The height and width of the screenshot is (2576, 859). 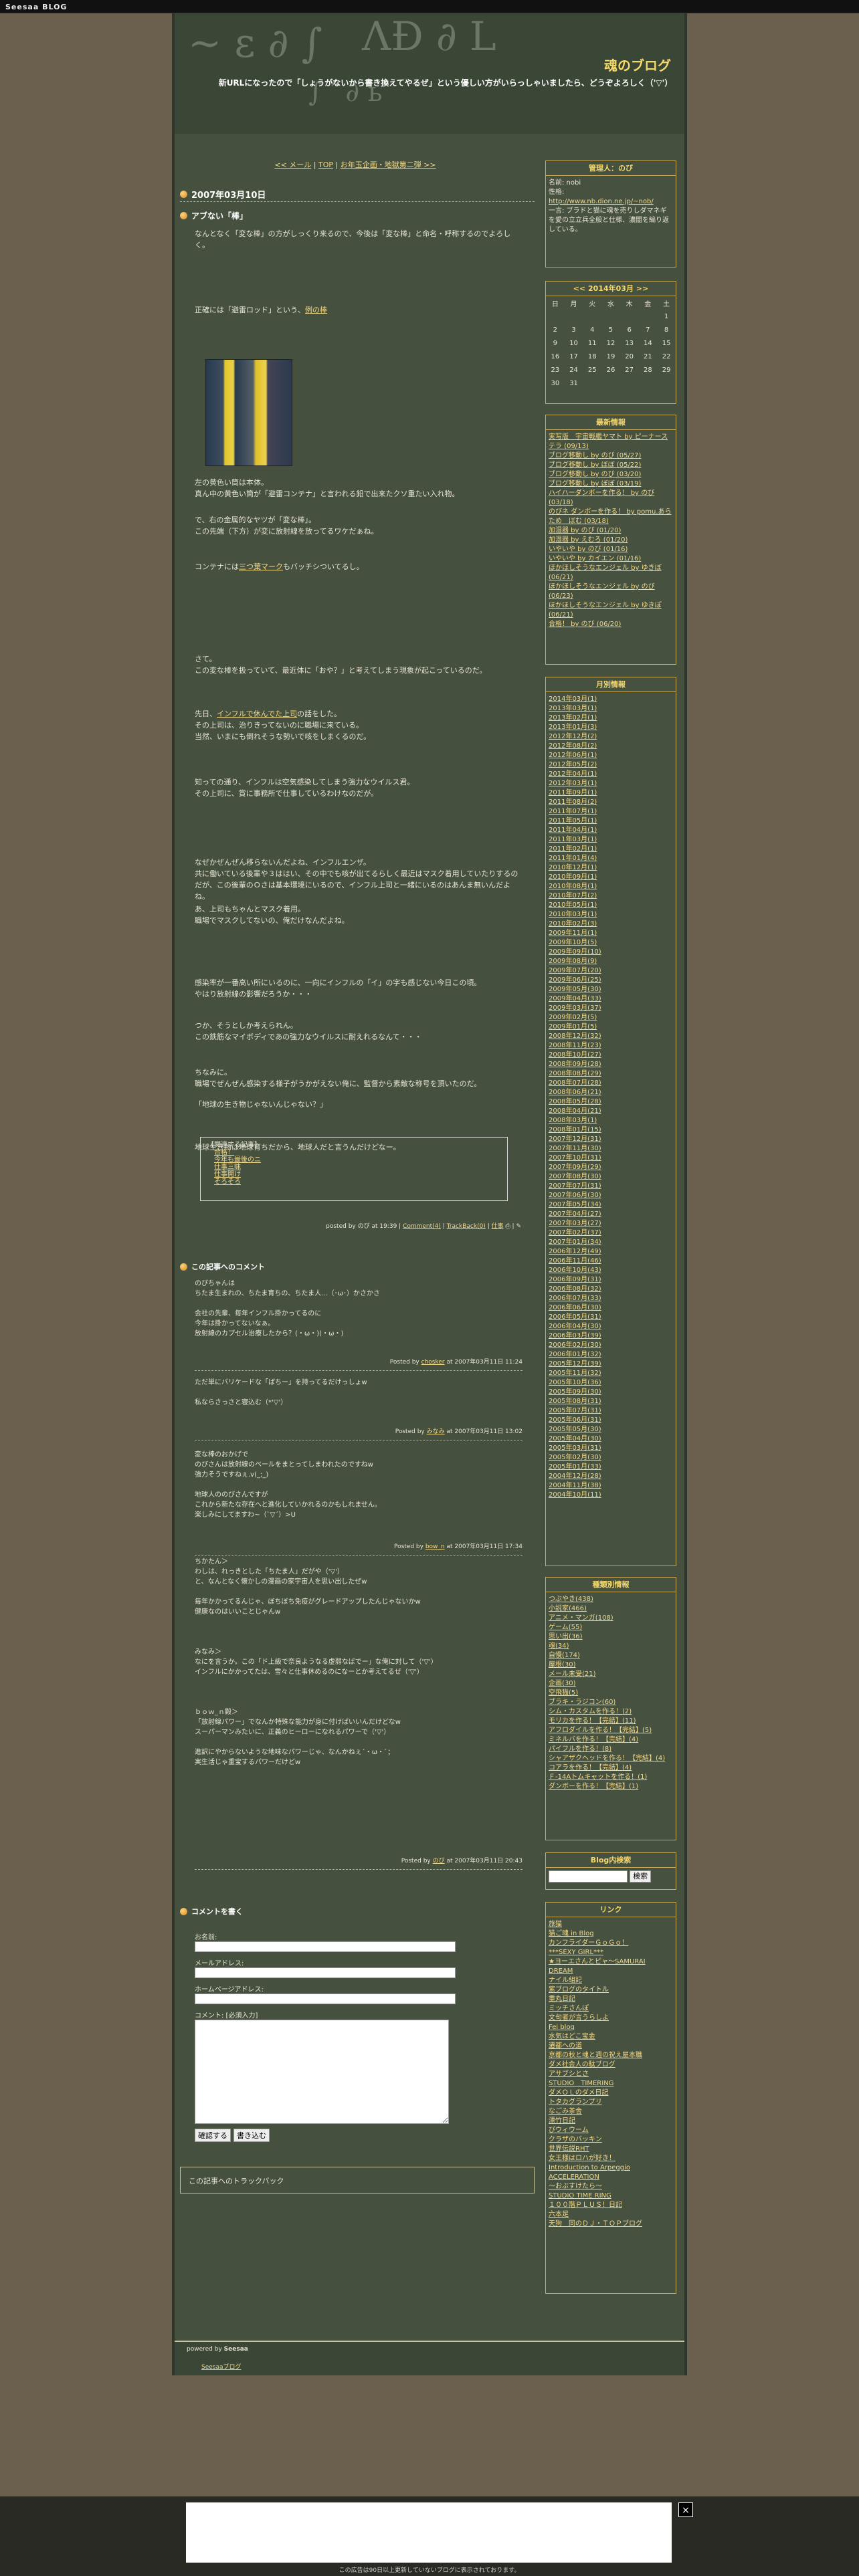 What do you see at coordinates (248, 413) in the screenshot?
I see `rod-photo` at bounding box center [248, 413].